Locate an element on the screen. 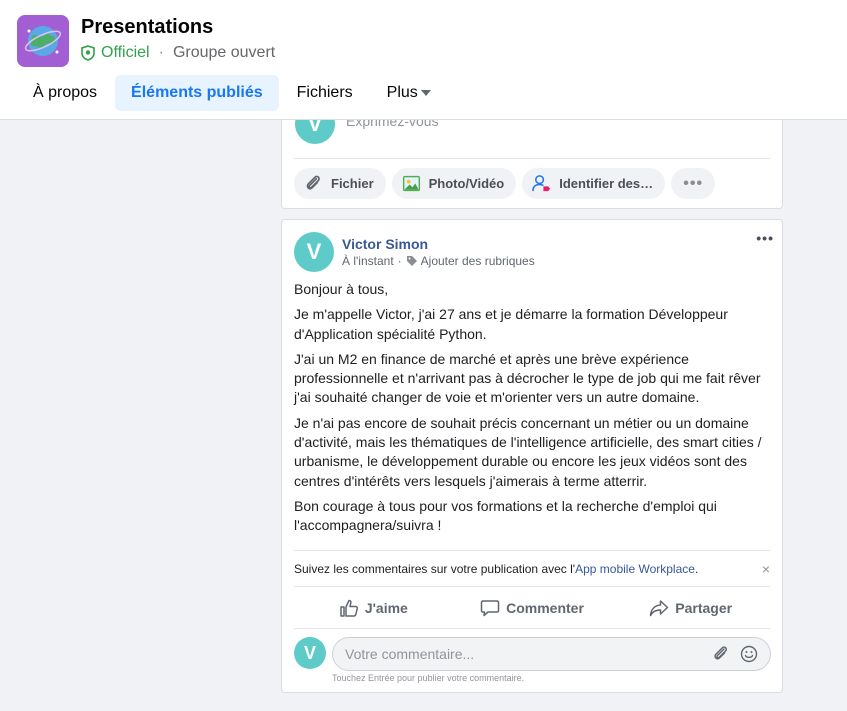  add-topics-link: Ajouter des rubriques is located at coordinates (478, 261).